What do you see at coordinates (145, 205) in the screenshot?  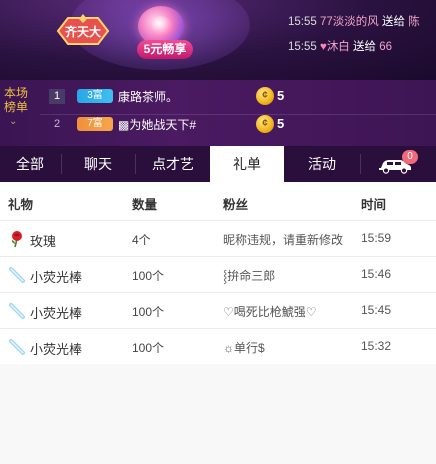 I see `col-qty: 数量` at bounding box center [145, 205].